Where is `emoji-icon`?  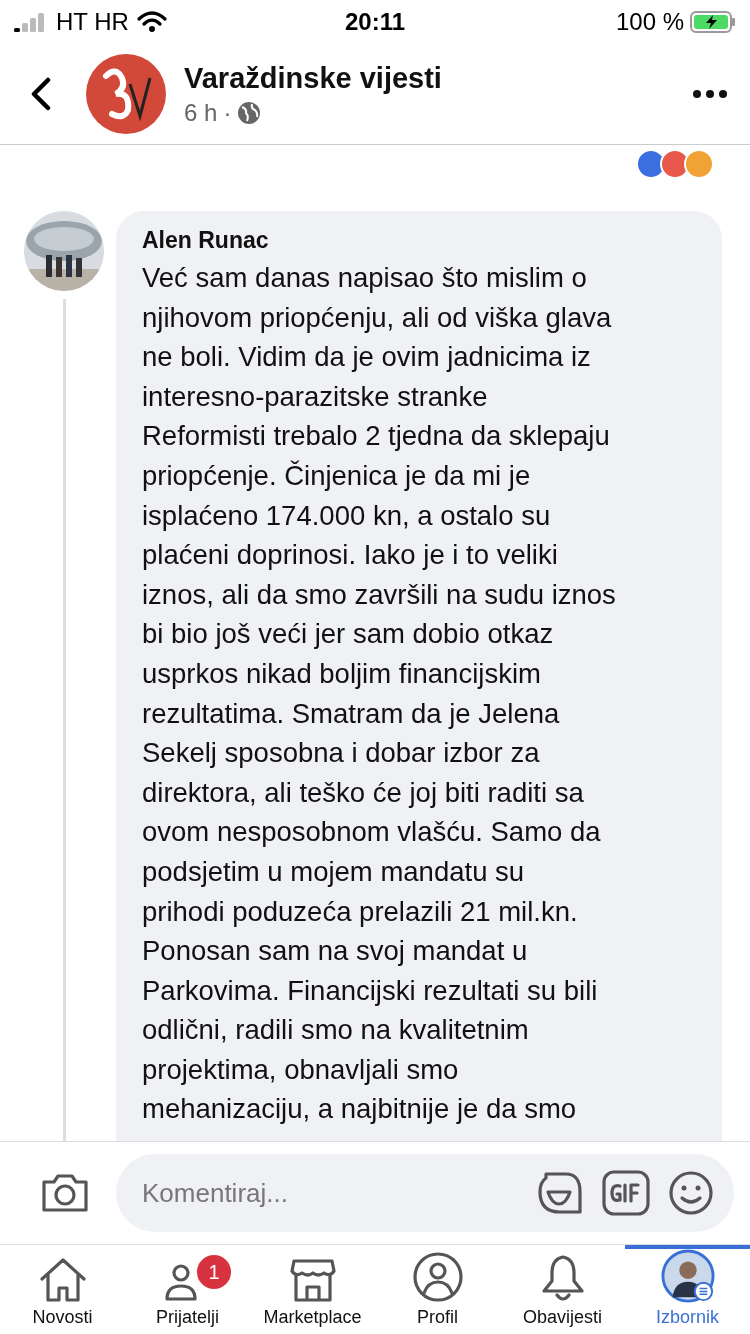 emoji-icon is located at coordinates (691, 1193).